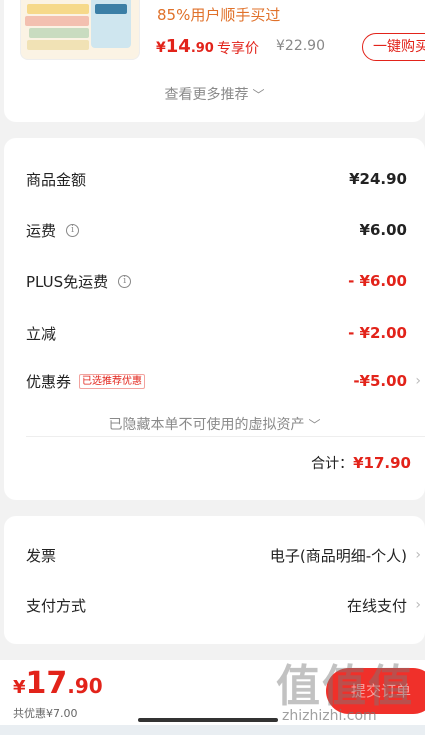 This screenshot has height=735, width=425. Describe the element at coordinates (382, 463) in the screenshot. I see `total-value: ¥17.90` at that location.